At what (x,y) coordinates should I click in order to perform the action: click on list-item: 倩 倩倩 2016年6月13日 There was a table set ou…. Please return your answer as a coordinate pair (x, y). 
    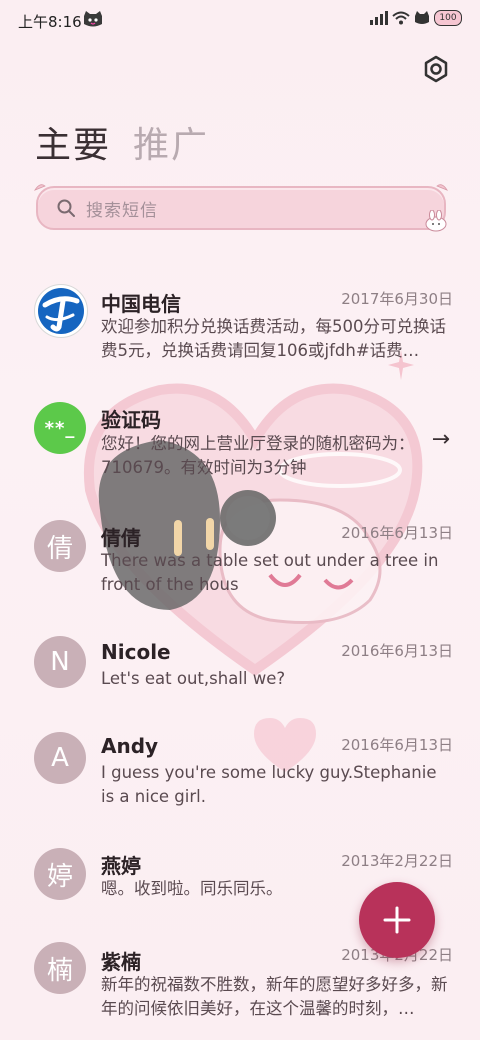
    Looking at the image, I should click on (240, 563).